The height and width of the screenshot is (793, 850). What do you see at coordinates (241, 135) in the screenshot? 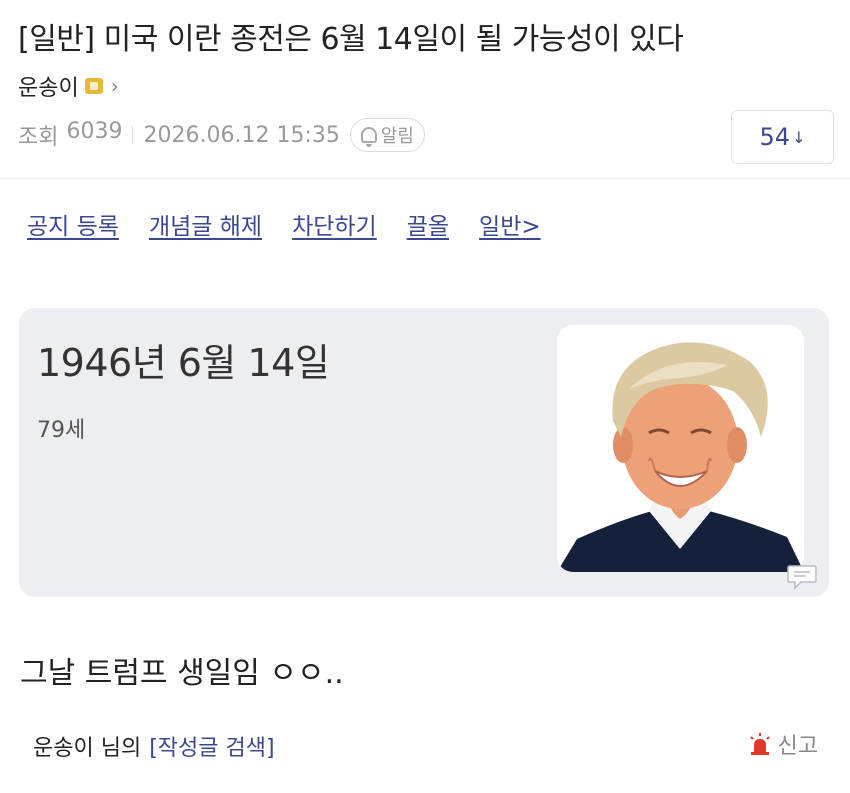
I see `post-datetime: 2026.06.12 15:35` at bounding box center [241, 135].